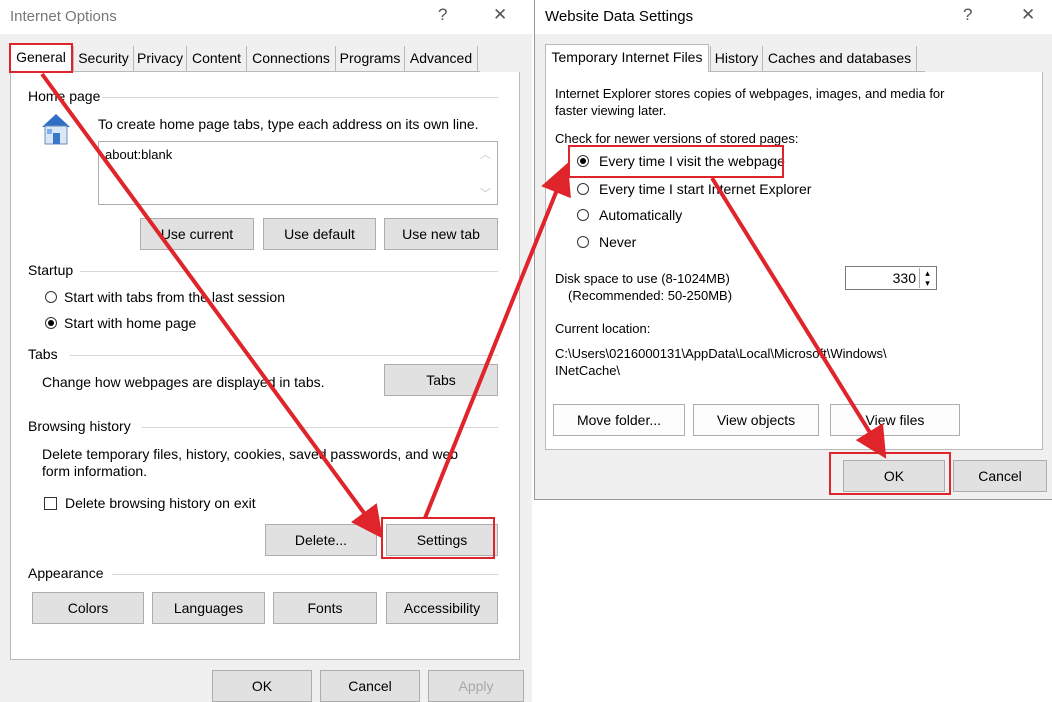 Image resolution: width=1052 pixels, height=702 pixels. Describe the element at coordinates (369, 59) in the screenshot. I see `tab-programs: Programs` at that location.